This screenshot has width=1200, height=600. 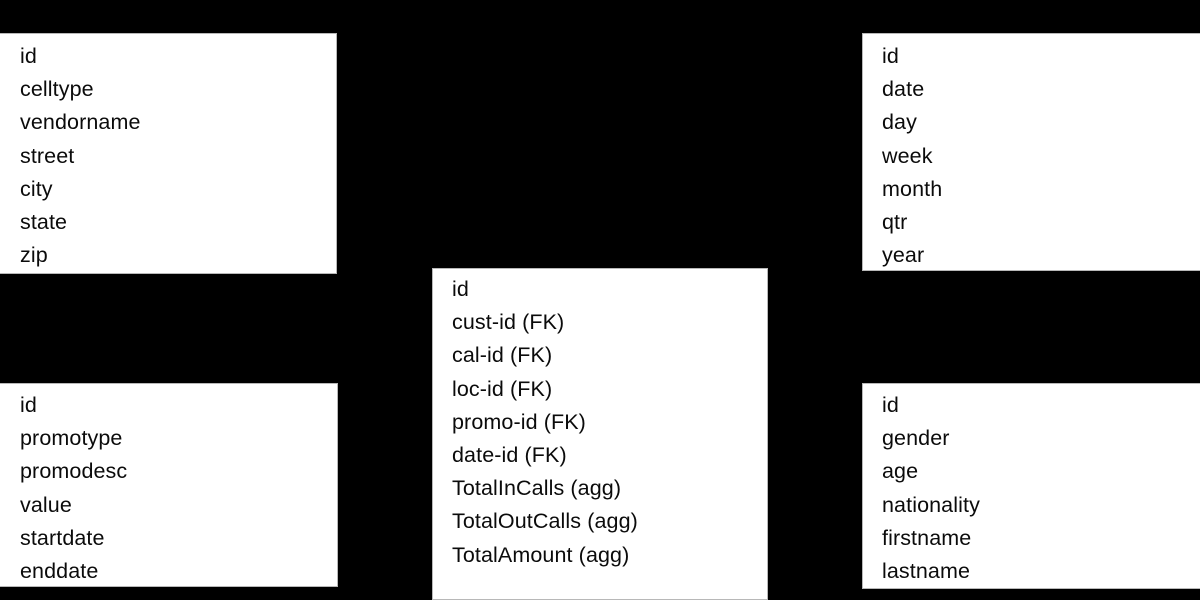 What do you see at coordinates (907, 155) in the screenshot?
I see `entity-field: week` at bounding box center [907, 155].